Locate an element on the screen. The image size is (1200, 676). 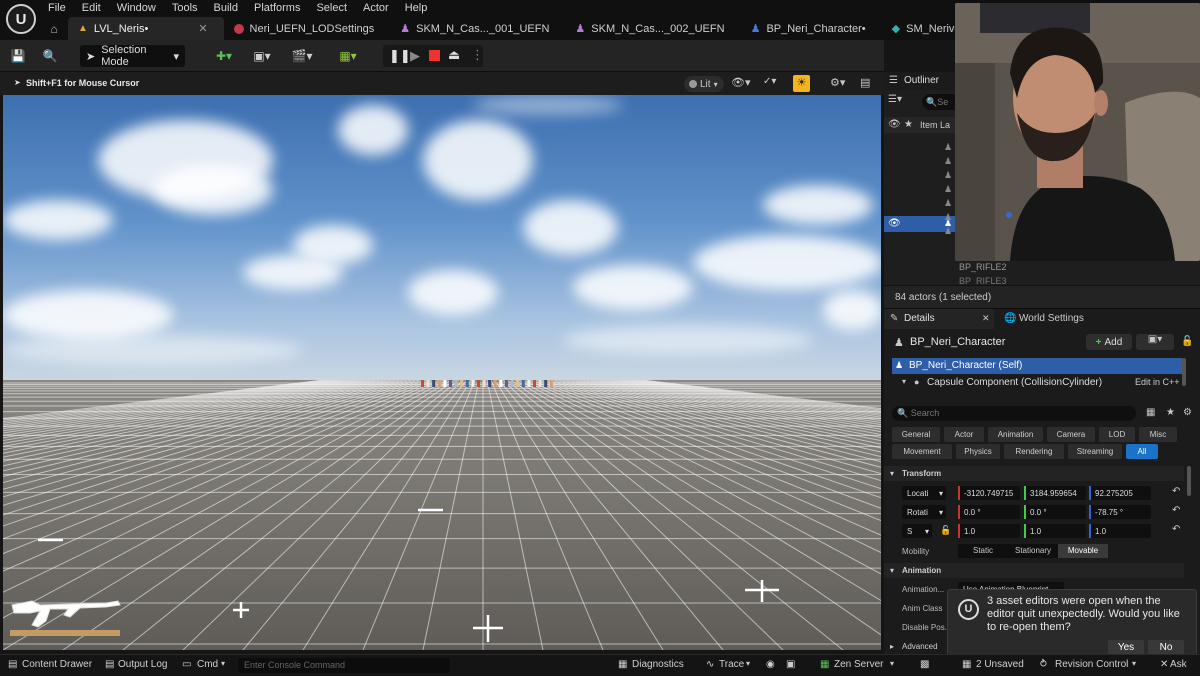
console-command-input: Enter Console Command is located at coordinates (344, 665).